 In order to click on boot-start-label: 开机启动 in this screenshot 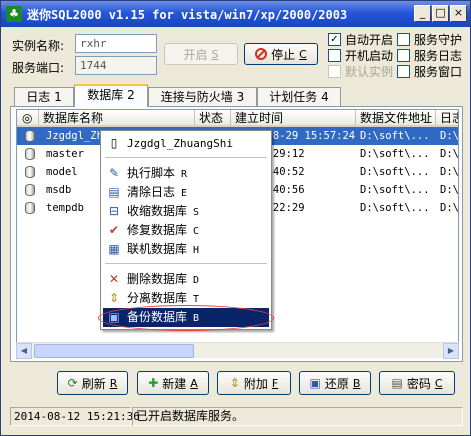, I will do `click(369, 56)`.